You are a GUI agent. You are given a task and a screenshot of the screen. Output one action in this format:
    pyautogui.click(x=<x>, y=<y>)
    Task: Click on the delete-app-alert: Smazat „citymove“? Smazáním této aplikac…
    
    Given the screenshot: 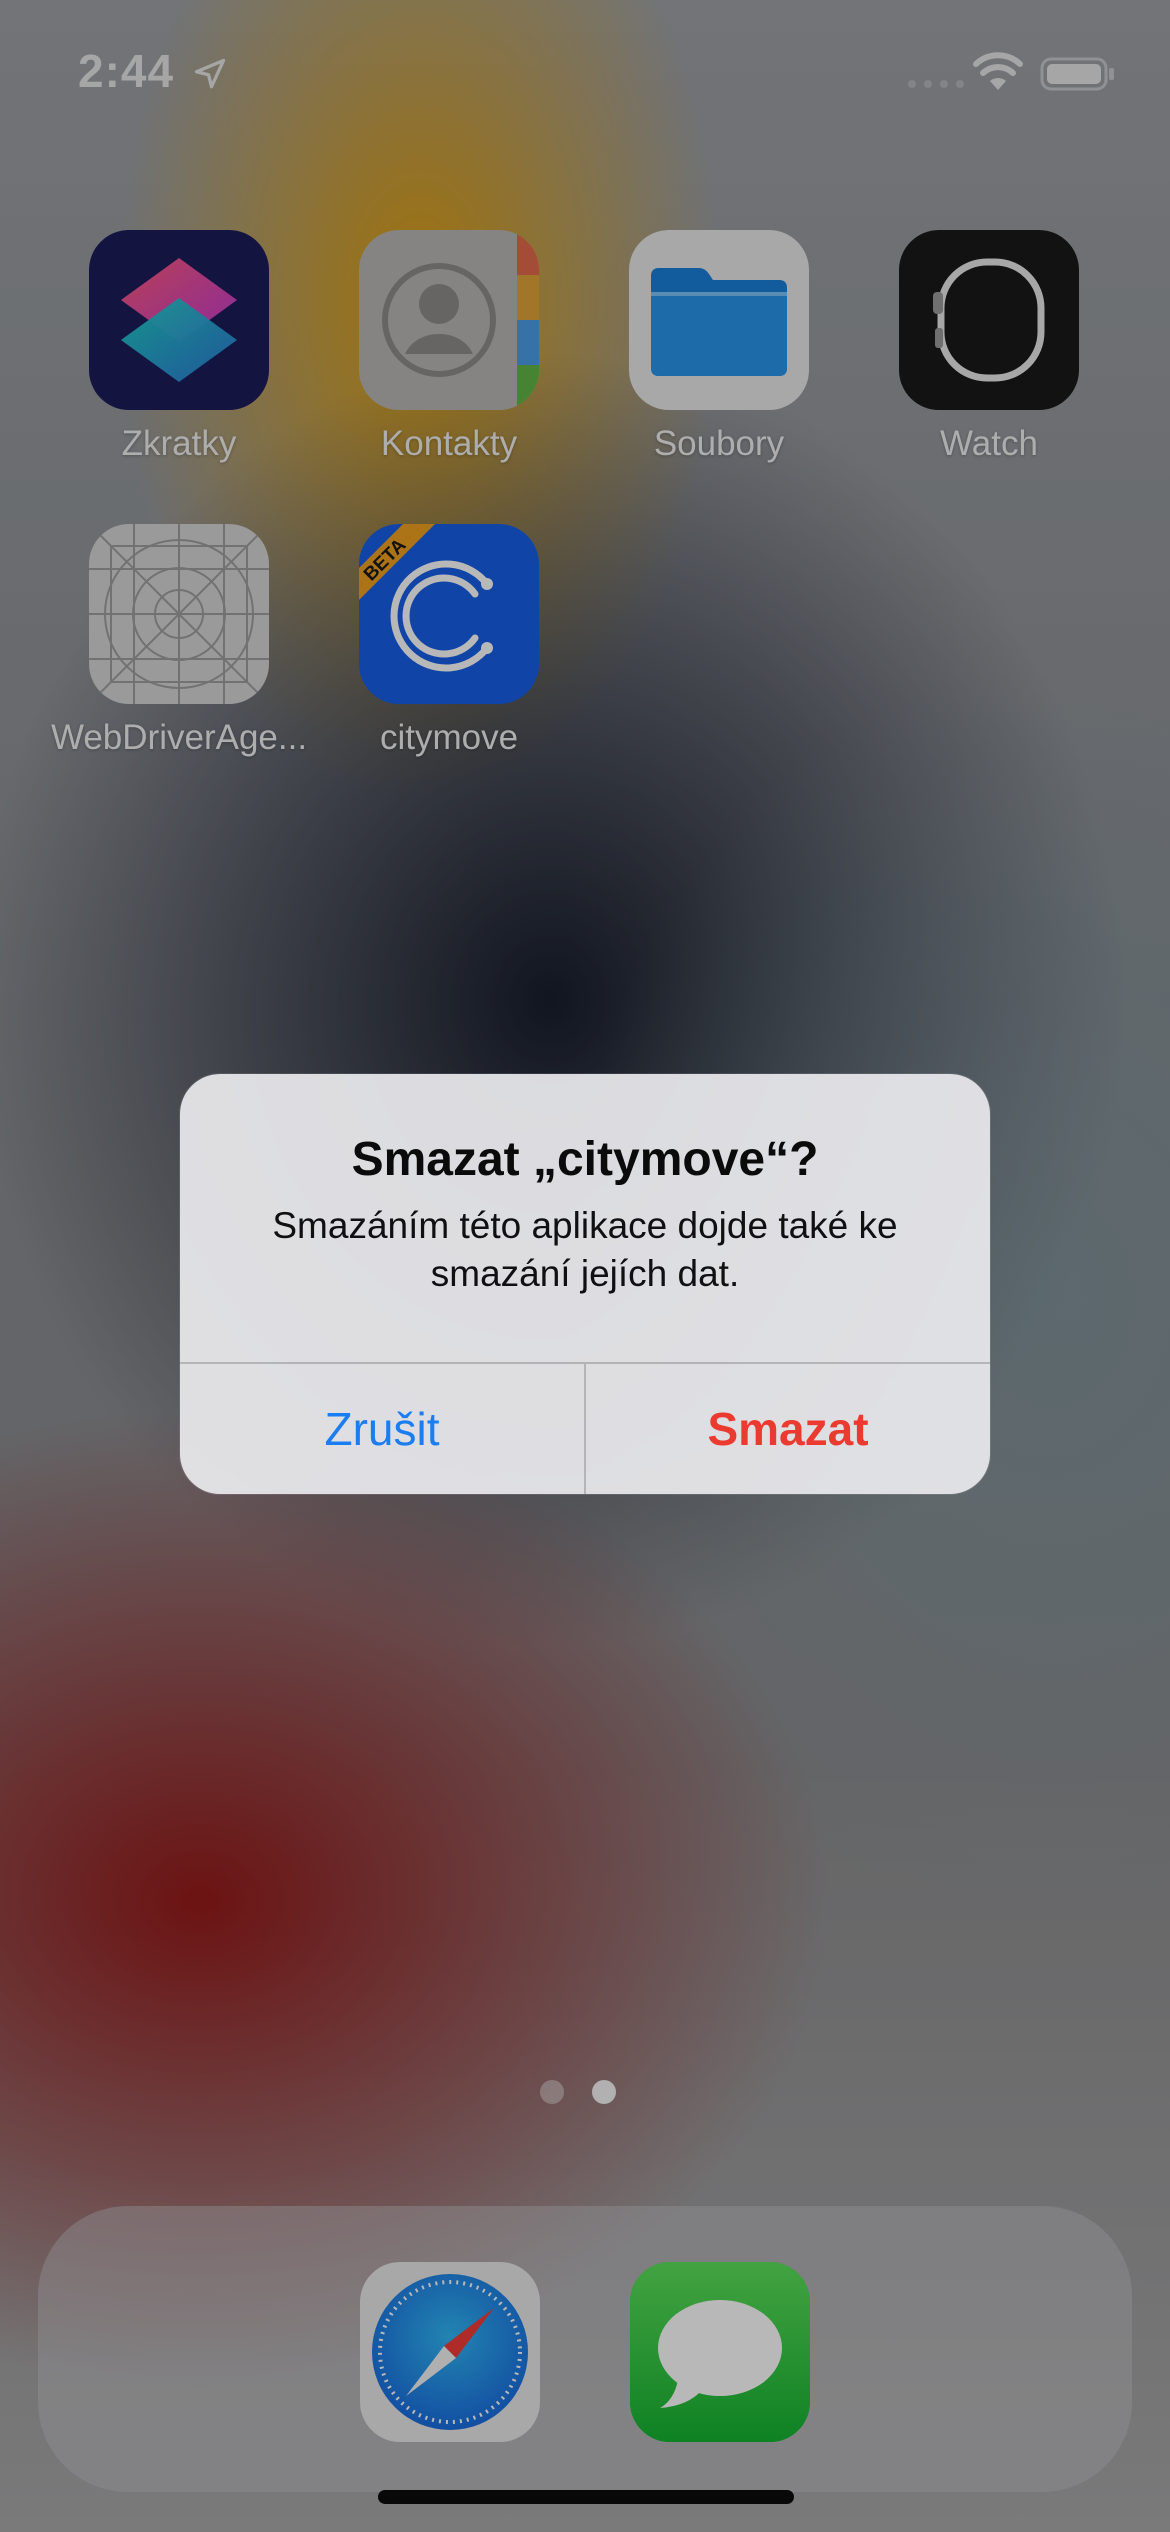 What is the action you would take?
    pyautogui.click(x=585, y=1284)
    